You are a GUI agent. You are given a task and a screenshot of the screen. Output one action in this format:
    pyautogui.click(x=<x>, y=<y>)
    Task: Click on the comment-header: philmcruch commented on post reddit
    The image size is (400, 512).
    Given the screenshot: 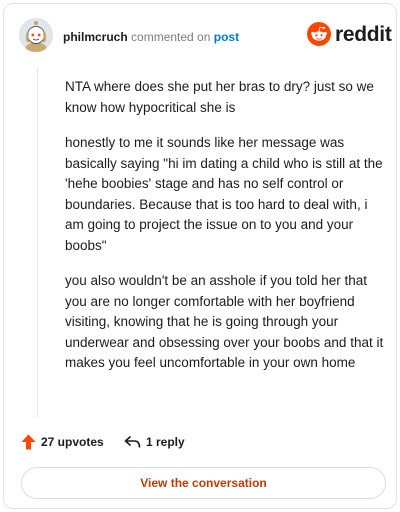 What is the action you would take?
    pyautogui.click(x=205, y=36)
    